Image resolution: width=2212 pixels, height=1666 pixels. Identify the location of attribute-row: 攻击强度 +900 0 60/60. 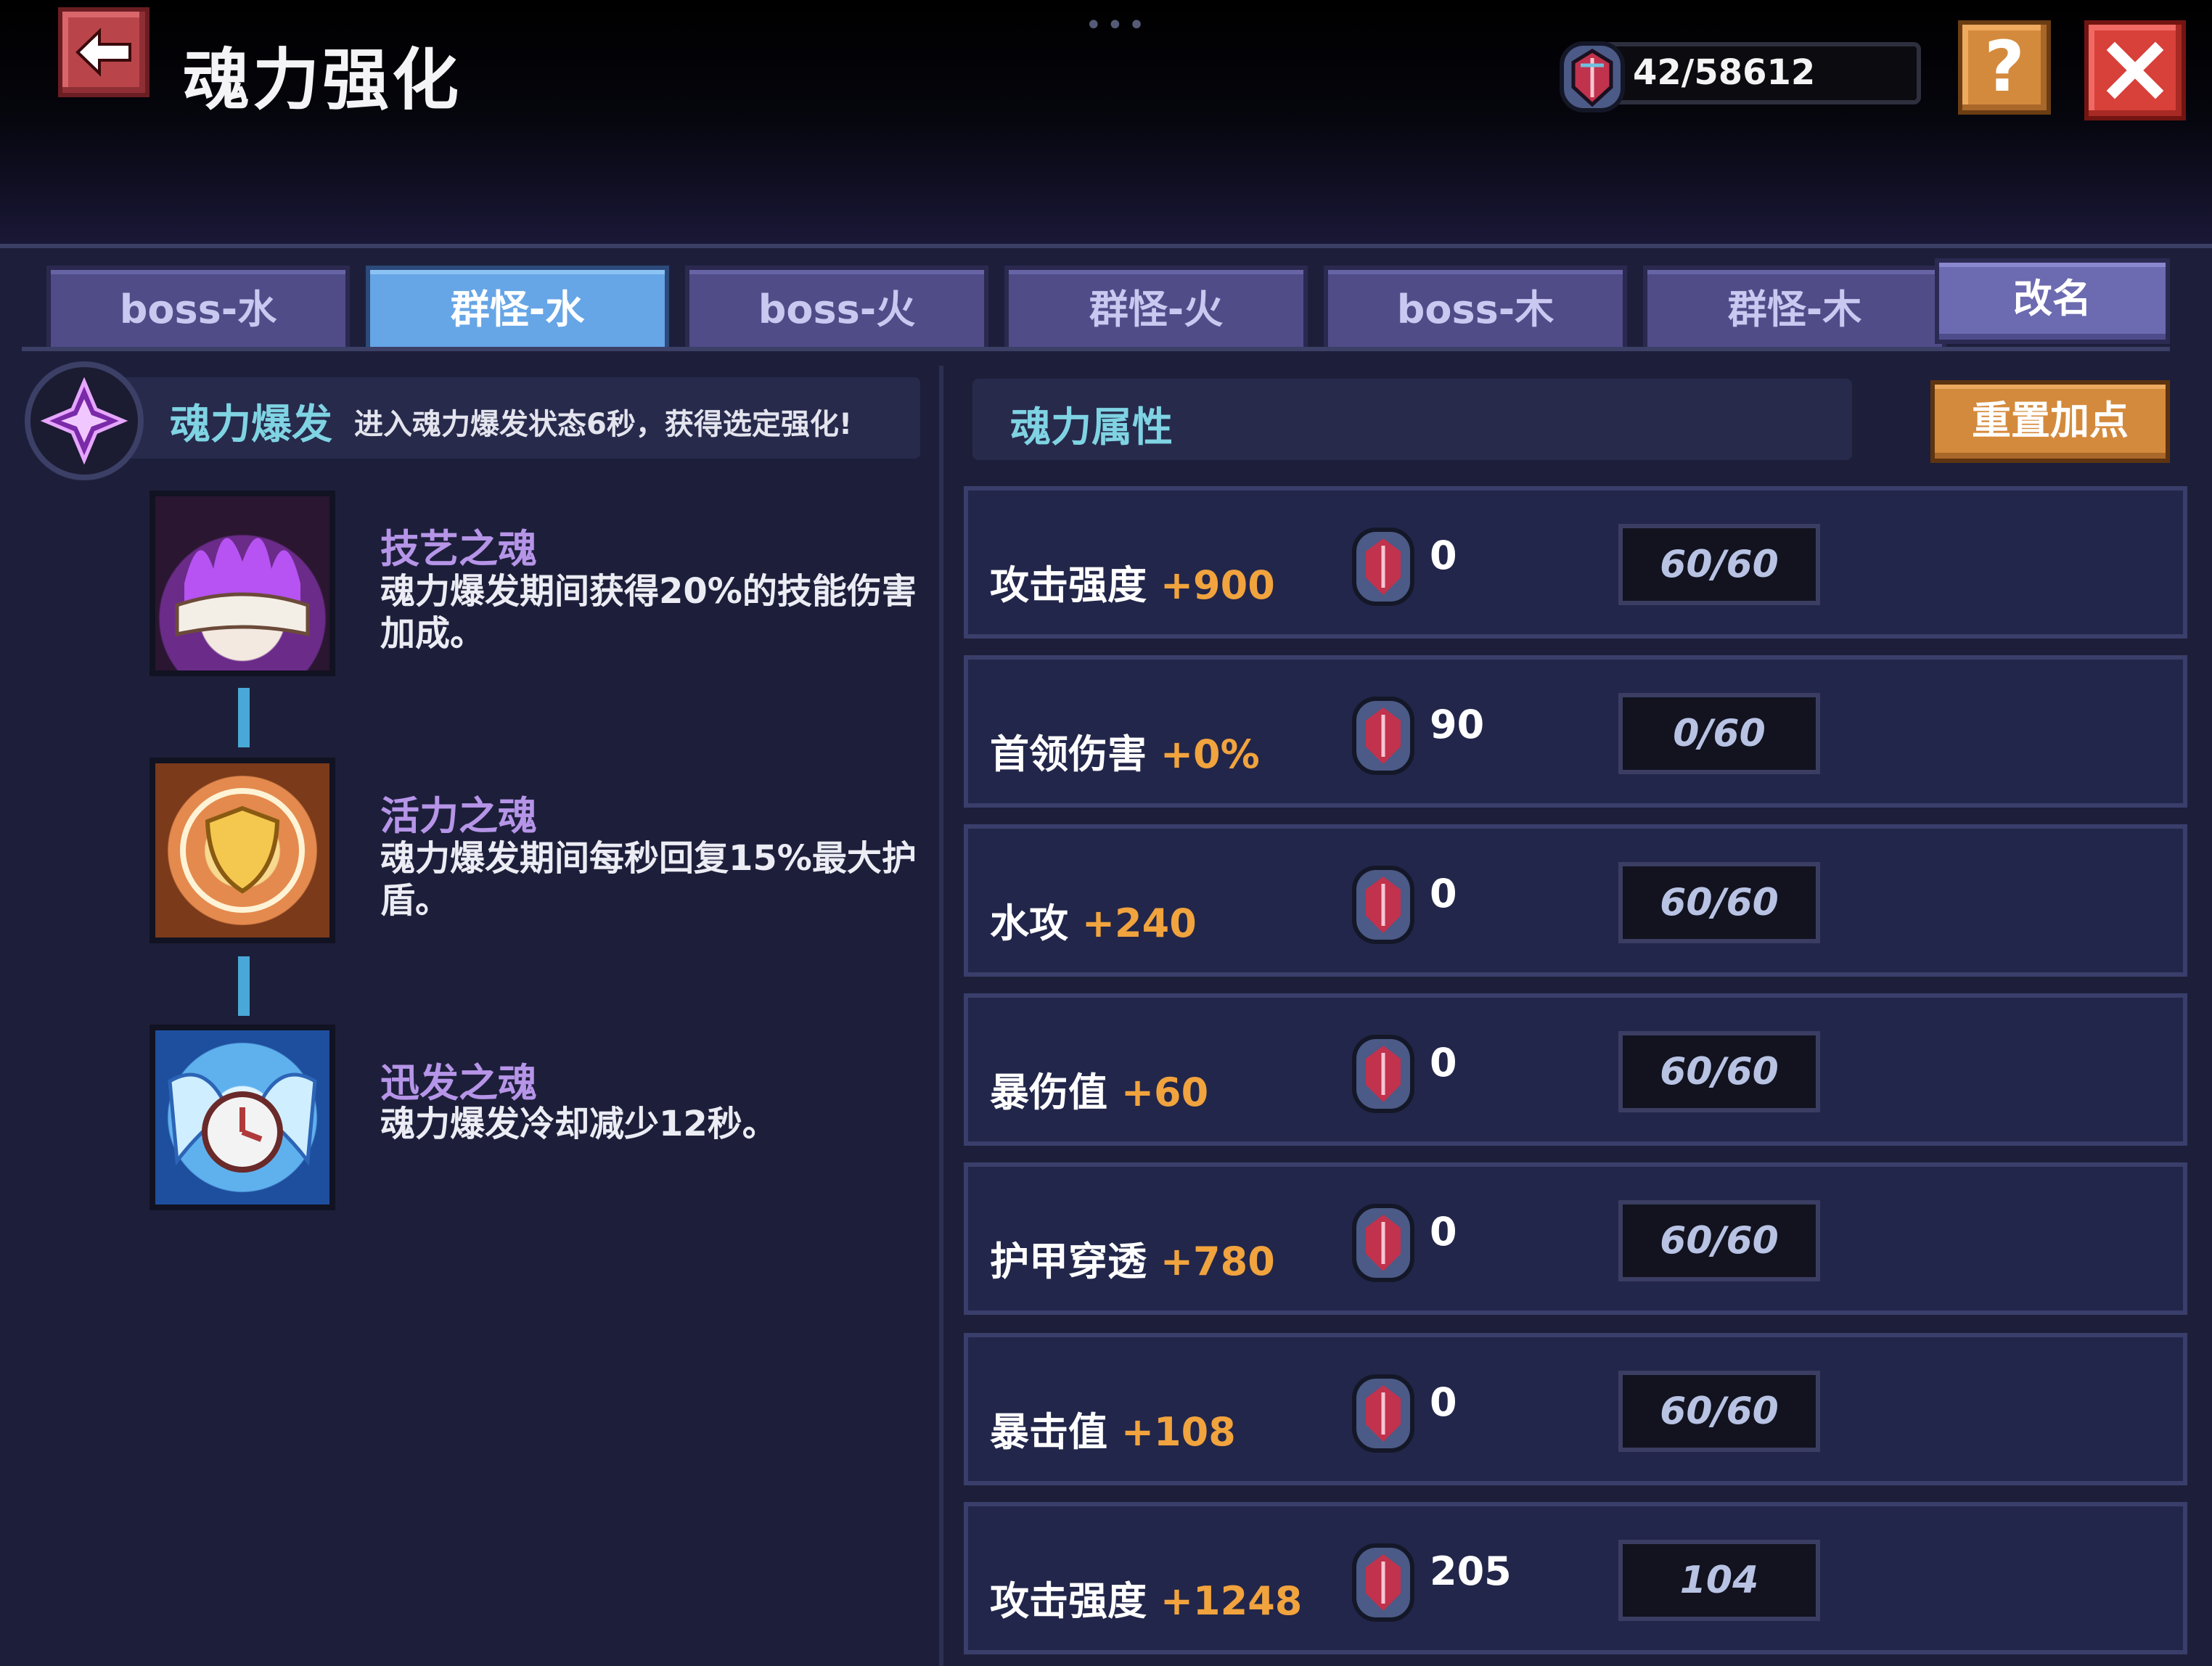
(1575, 562).